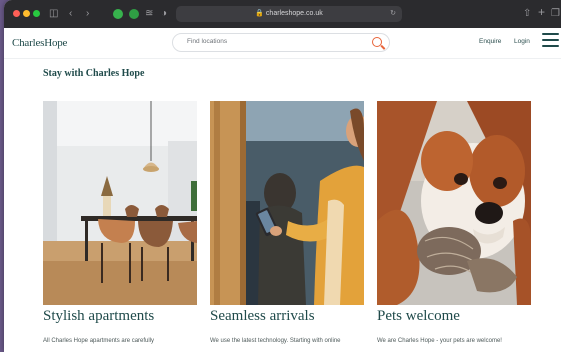 Image resolution: width=561 pixels, height=352 pixels. What do you see at coordinates (53, 14) in the screenshot?
I see `sidebar-toggle-icon: ◫` at bounding box center [53, 14].